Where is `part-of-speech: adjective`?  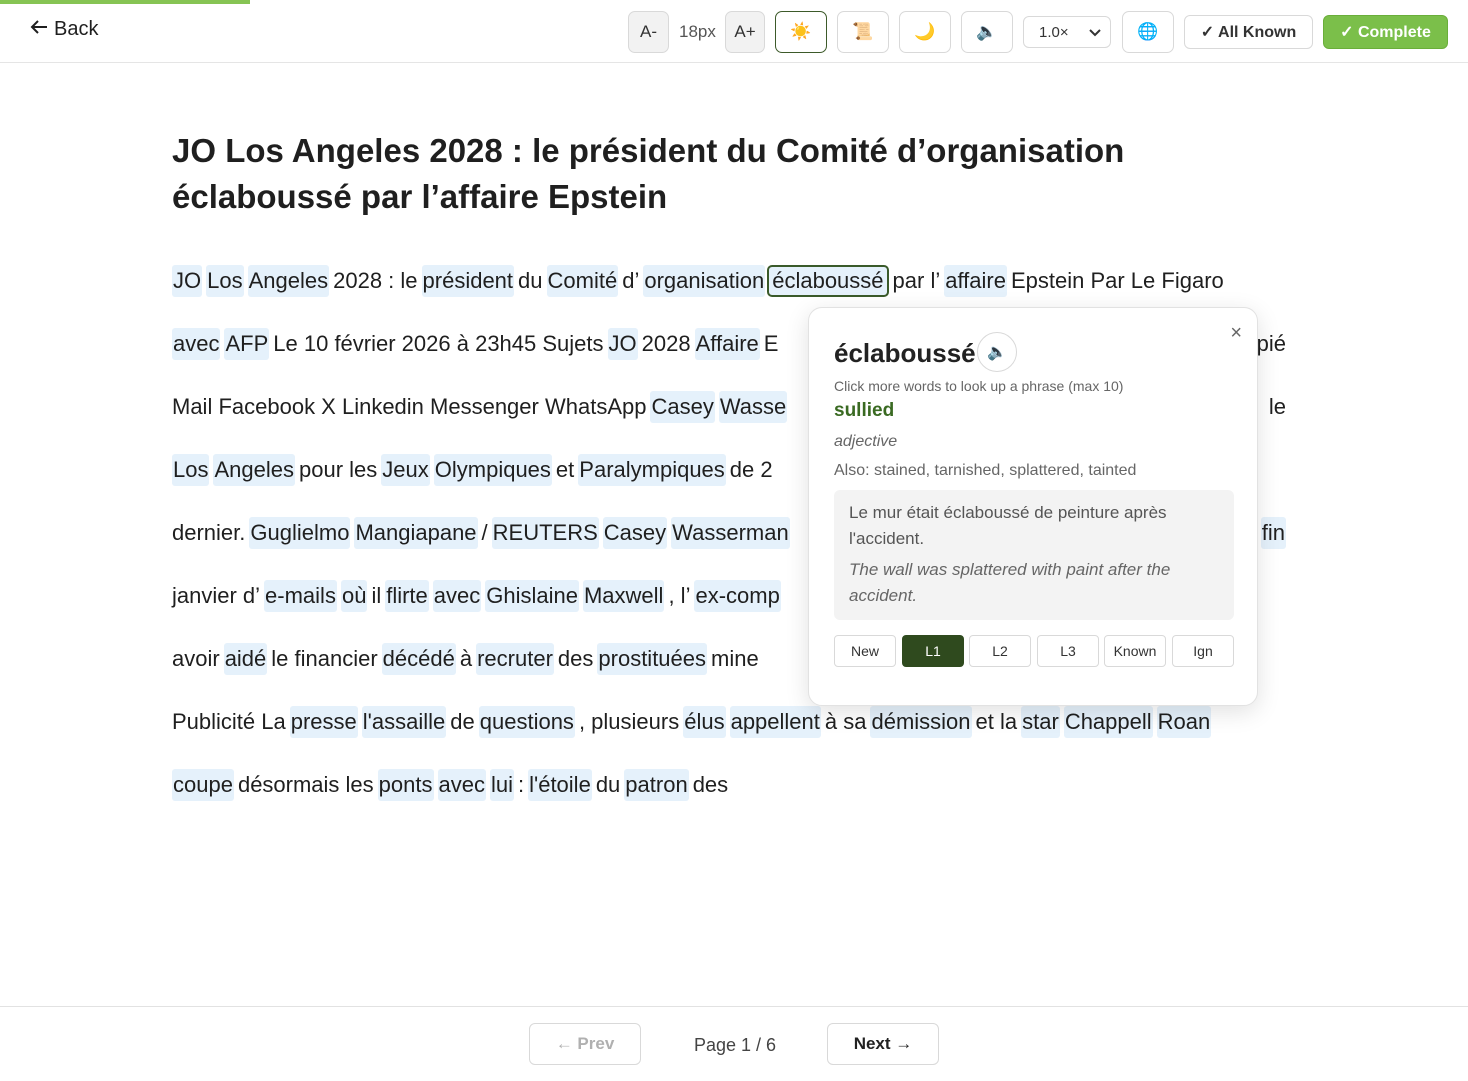
part-of-speech: adjective is located at coordinates (866, 441).